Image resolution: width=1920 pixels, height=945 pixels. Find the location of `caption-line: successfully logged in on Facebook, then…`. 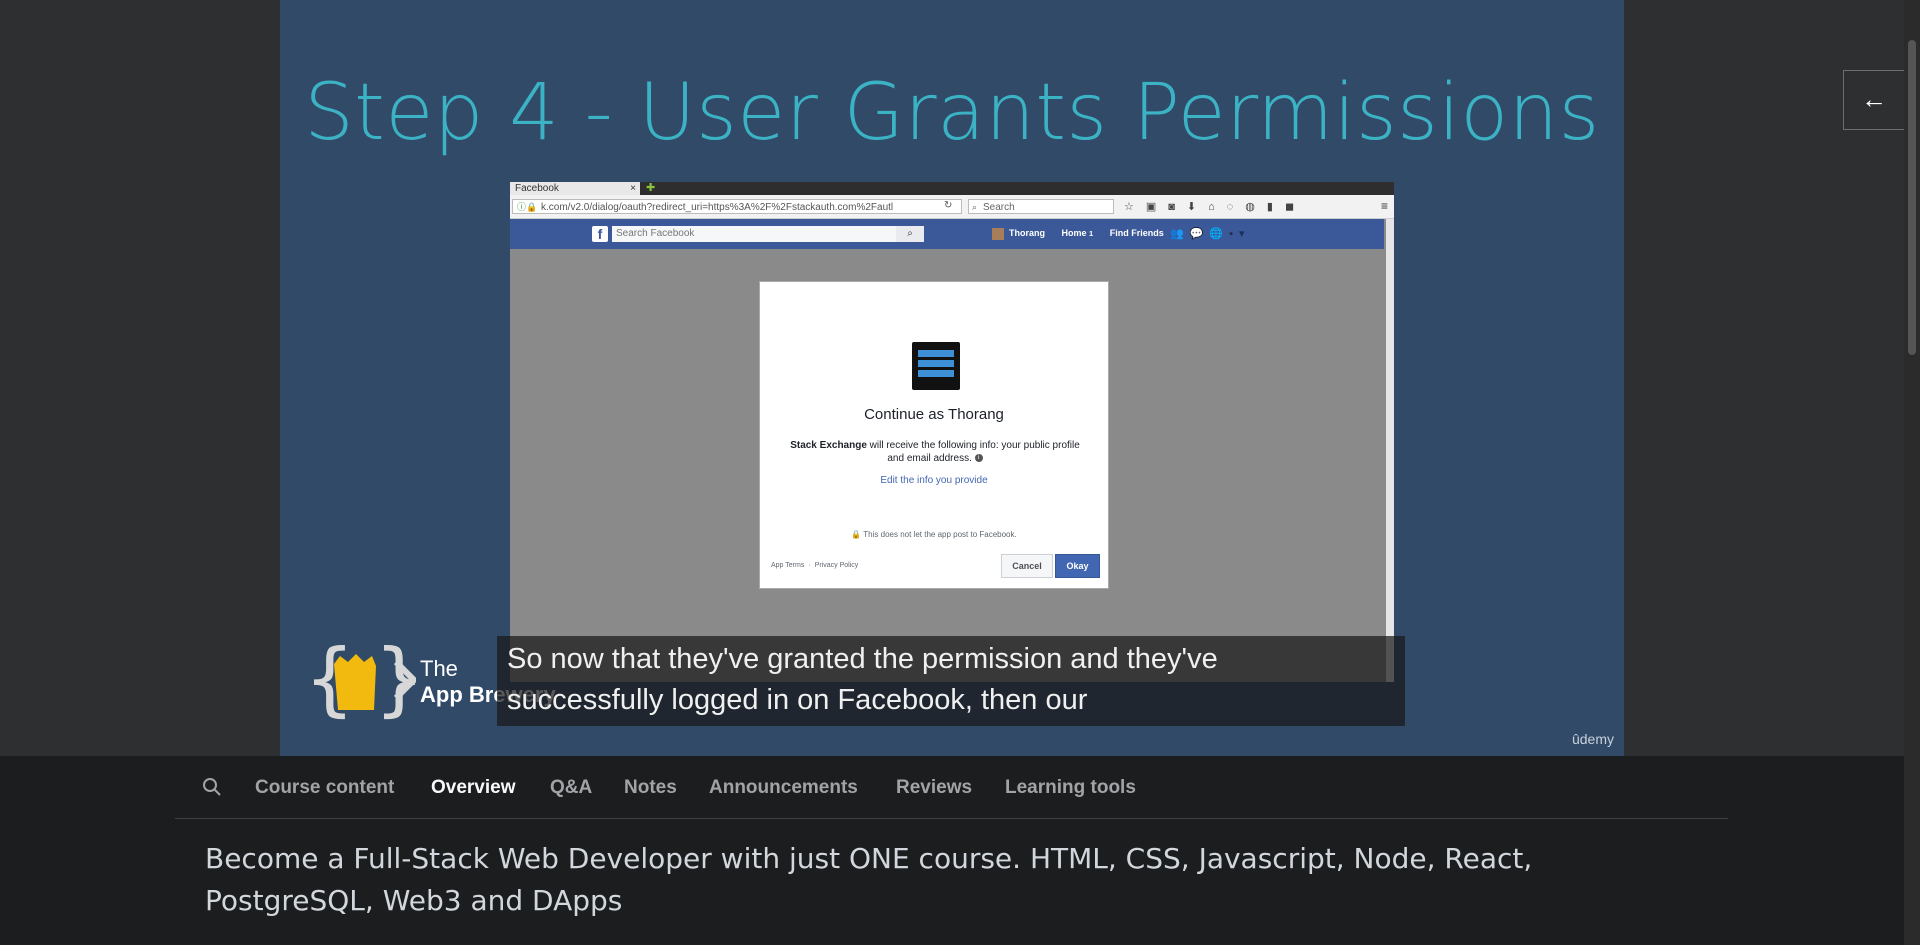

caption-line: successfully logged in on Facebook, then… is located at coordinates (797, 700).